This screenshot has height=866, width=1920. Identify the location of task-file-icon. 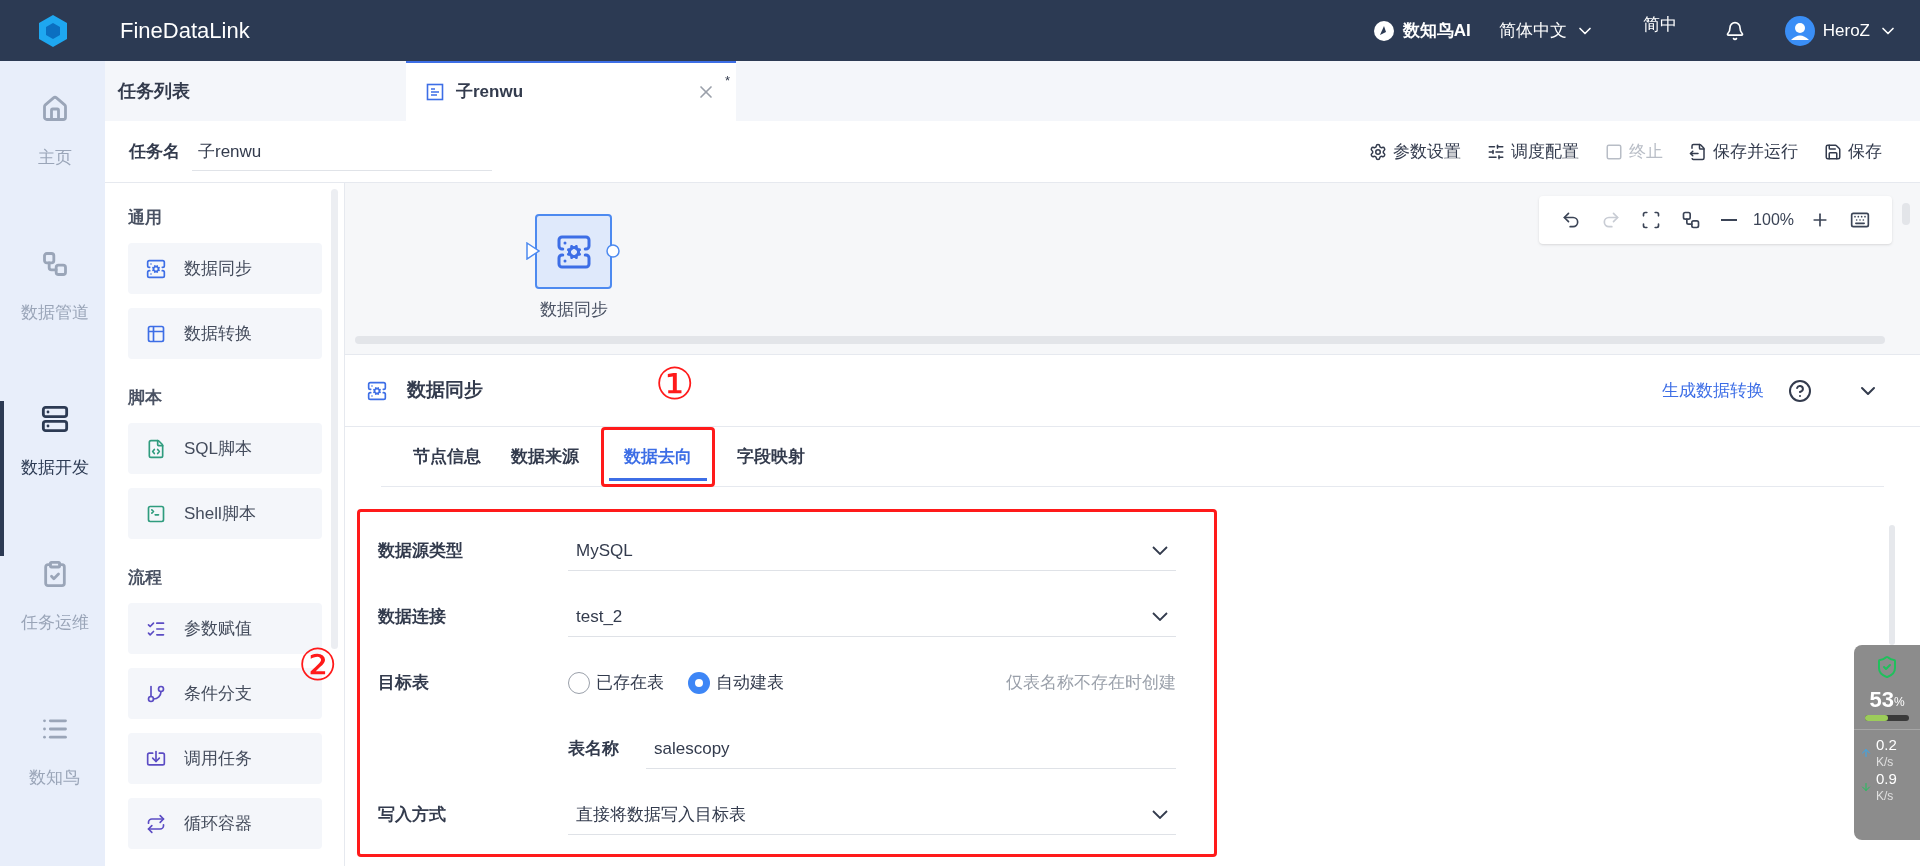
(435, 92).